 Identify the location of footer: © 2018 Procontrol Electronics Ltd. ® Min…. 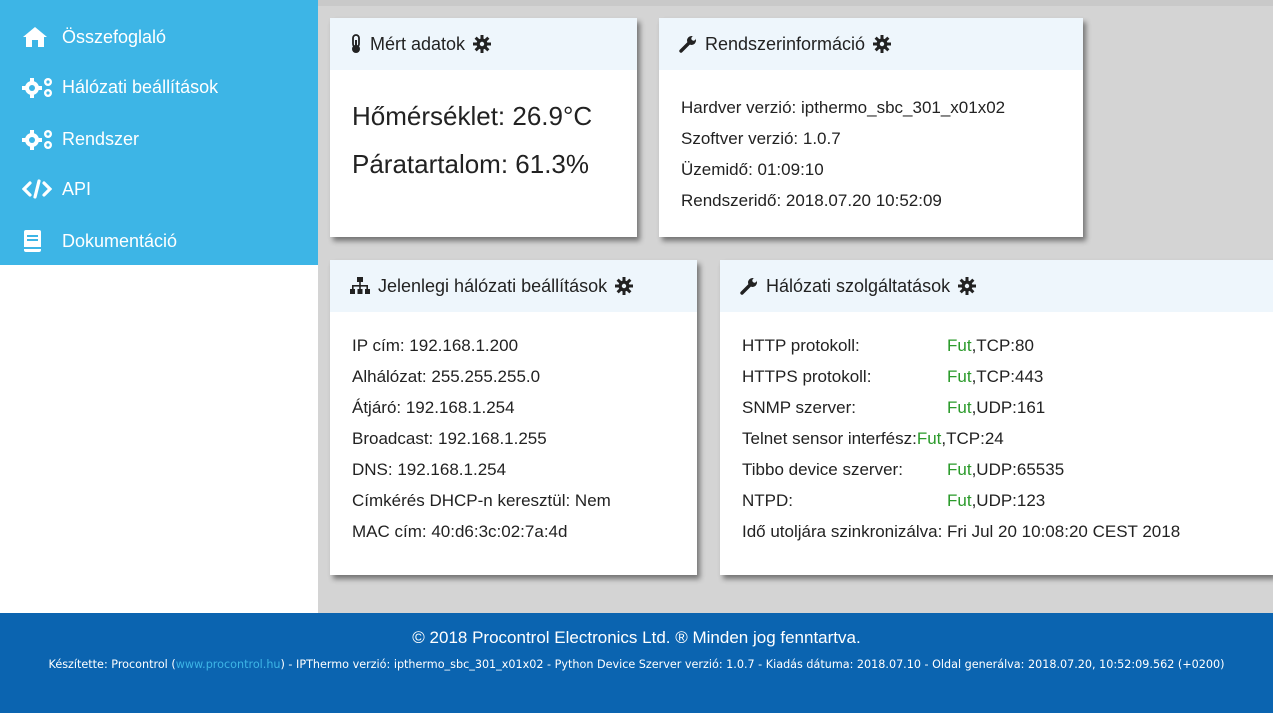
(636, 663).